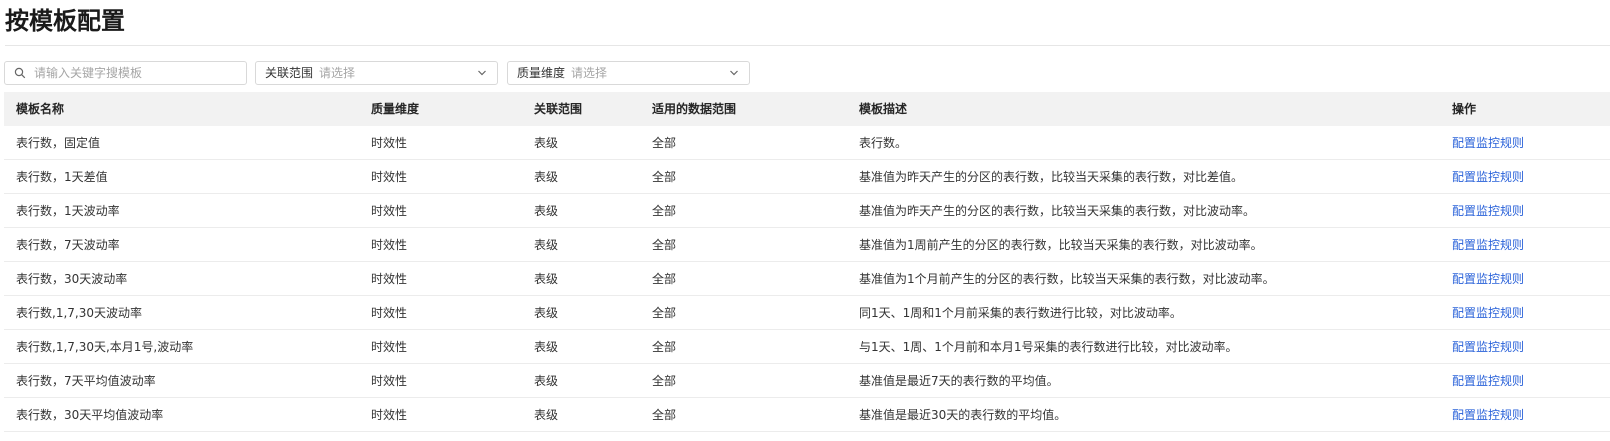  I want to click on cell-description: 基准值为昨天产生的分区的表行数，比较当天采集的表行数，对比波动率。, so click(1057, 211).